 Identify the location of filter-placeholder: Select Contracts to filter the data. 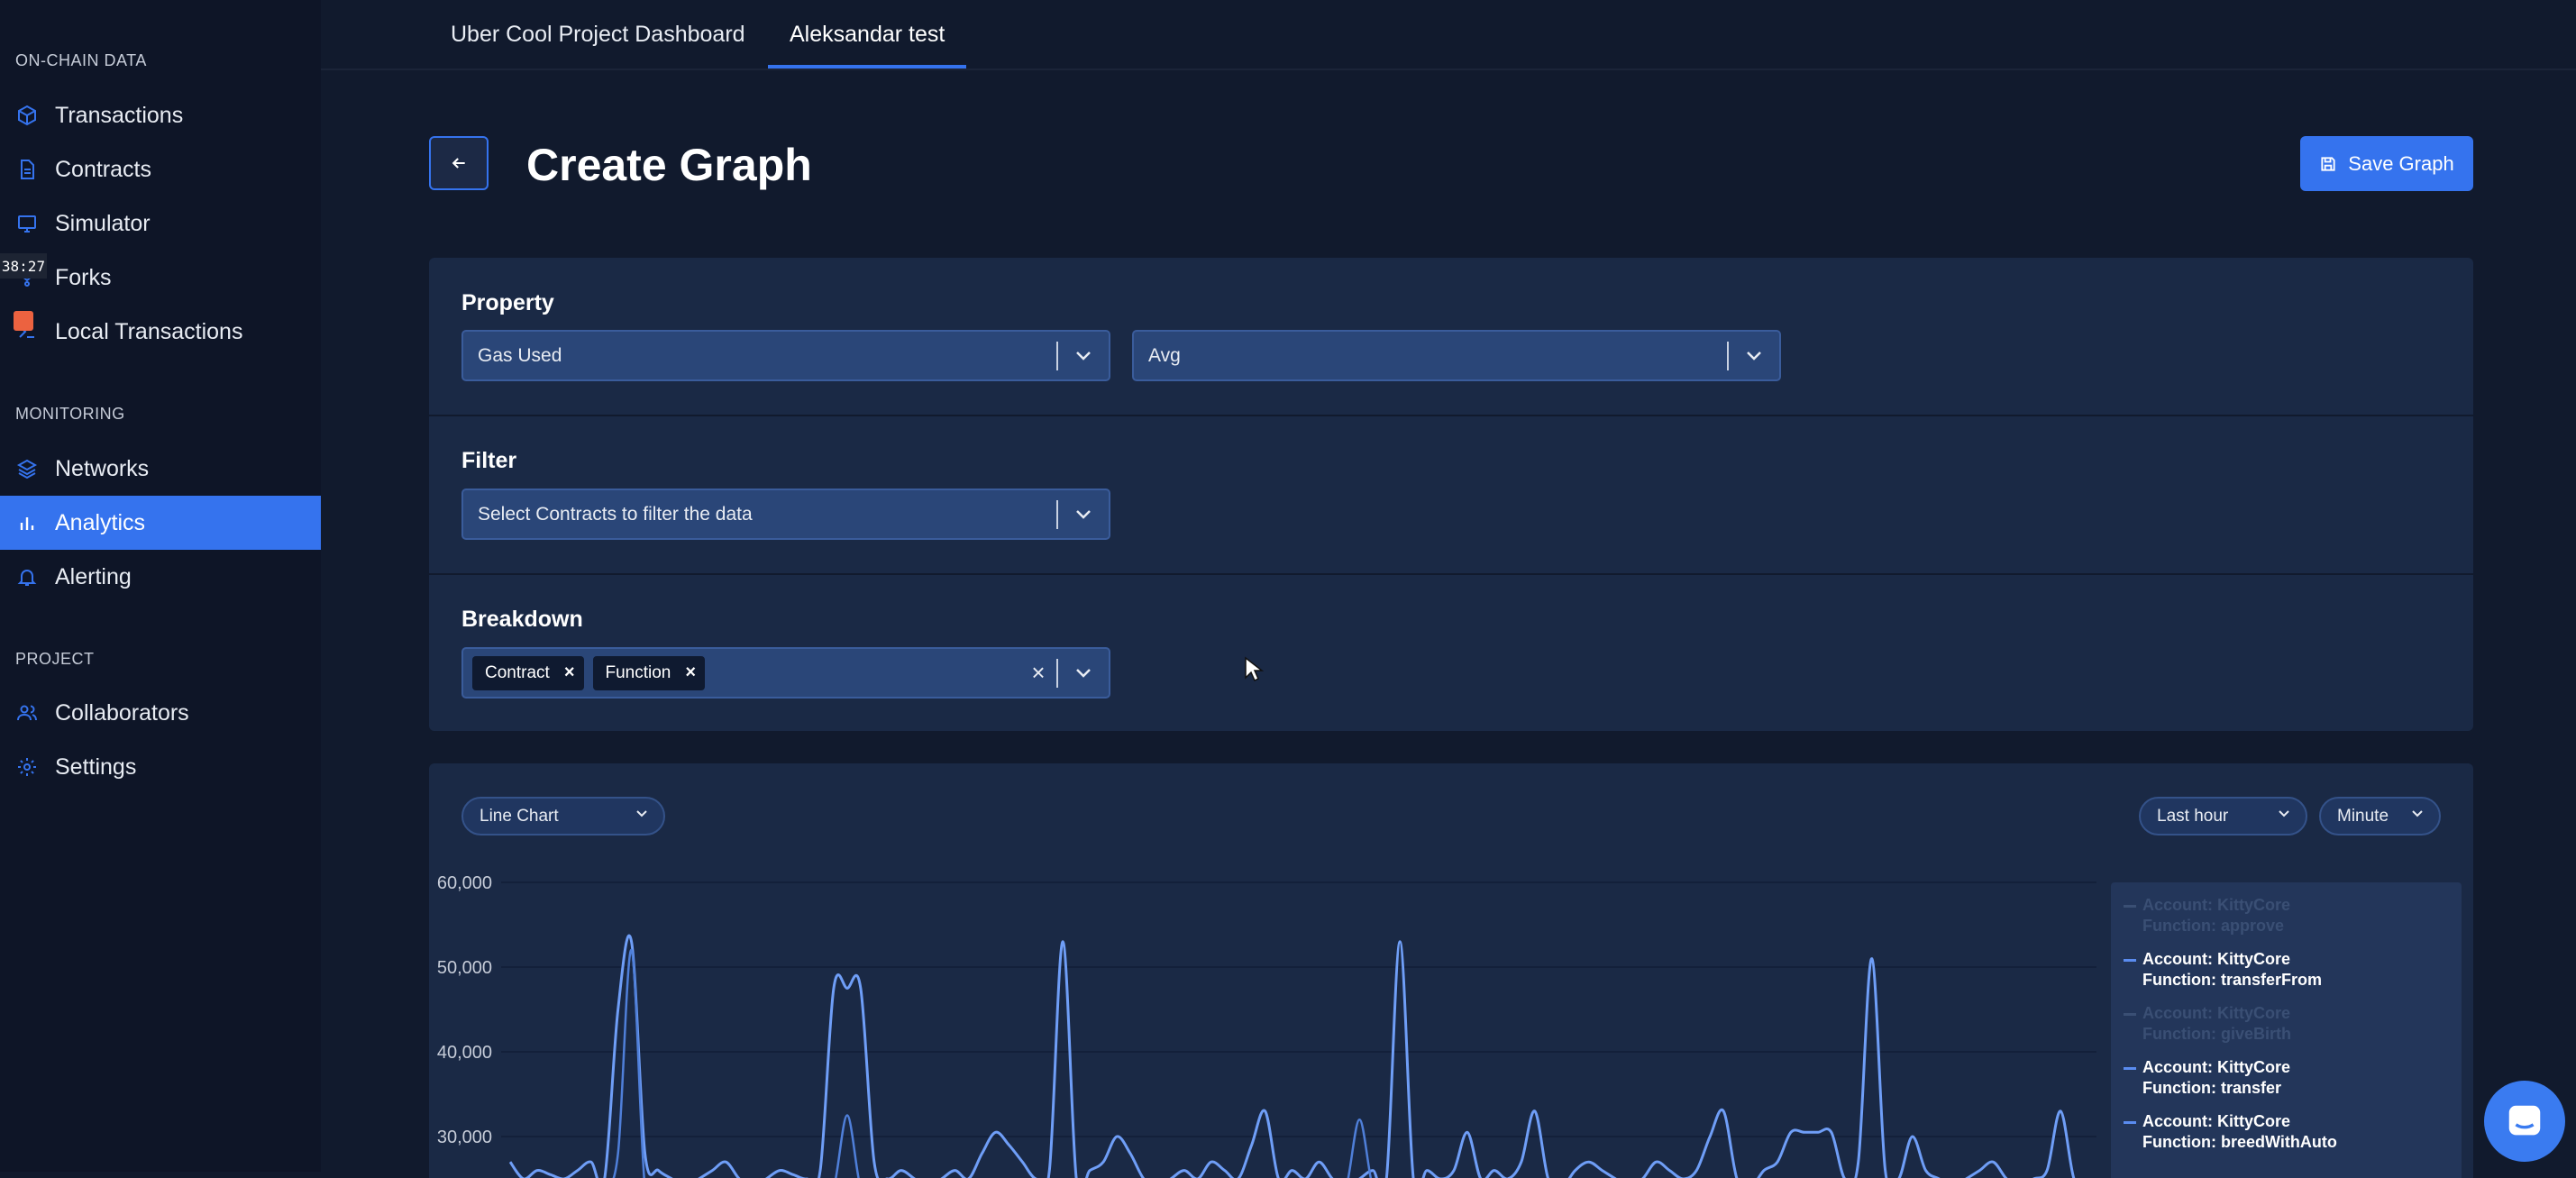
(615, 514).